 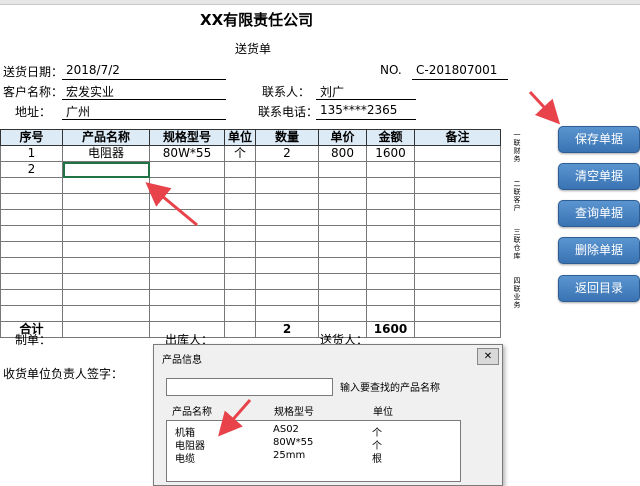 What do you see at coordinates (544, 107) in the screenshot?
I see `arrow-to-save-button` at bounding box center [544, 107].